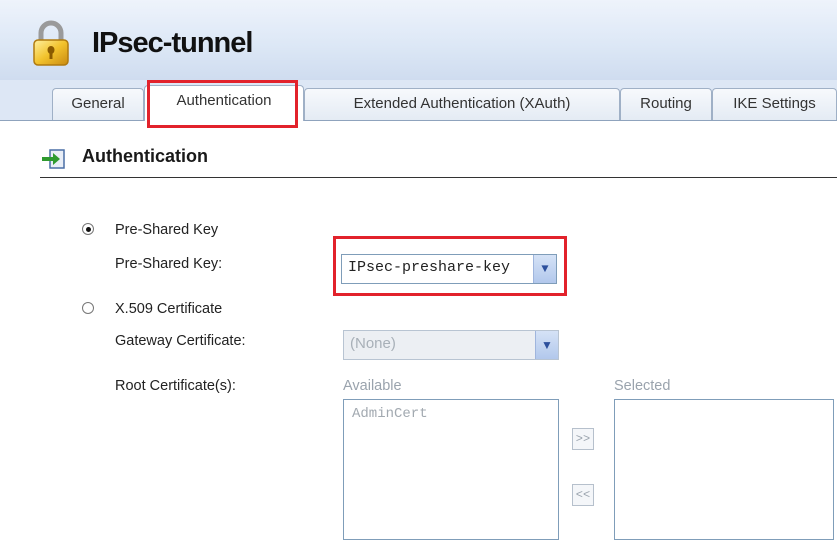 The image size is (837, 540). I want to click on list-item: AdminCert, so click(451, 414).